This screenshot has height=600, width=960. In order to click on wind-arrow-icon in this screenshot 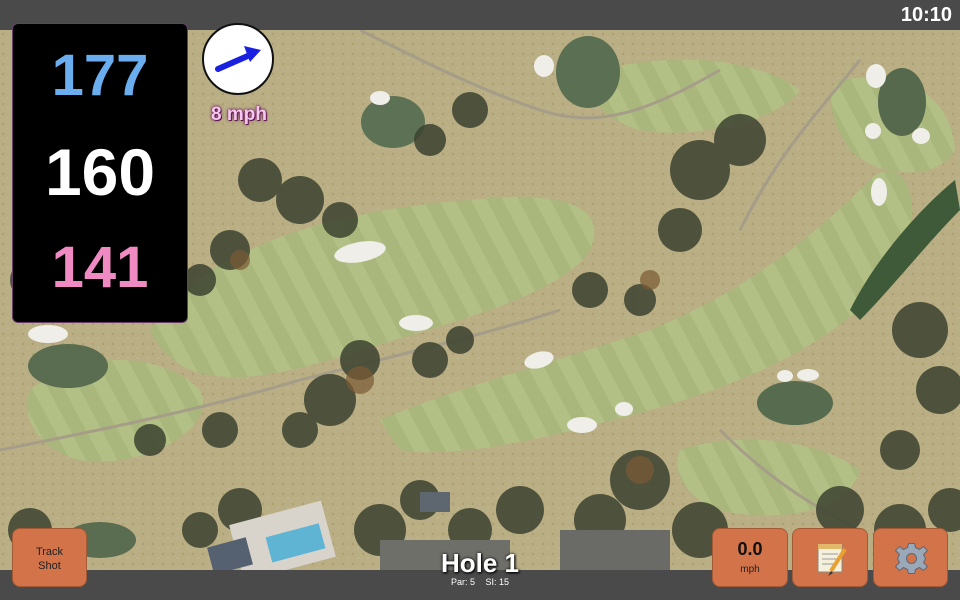, I will do `click(238, 59)`.